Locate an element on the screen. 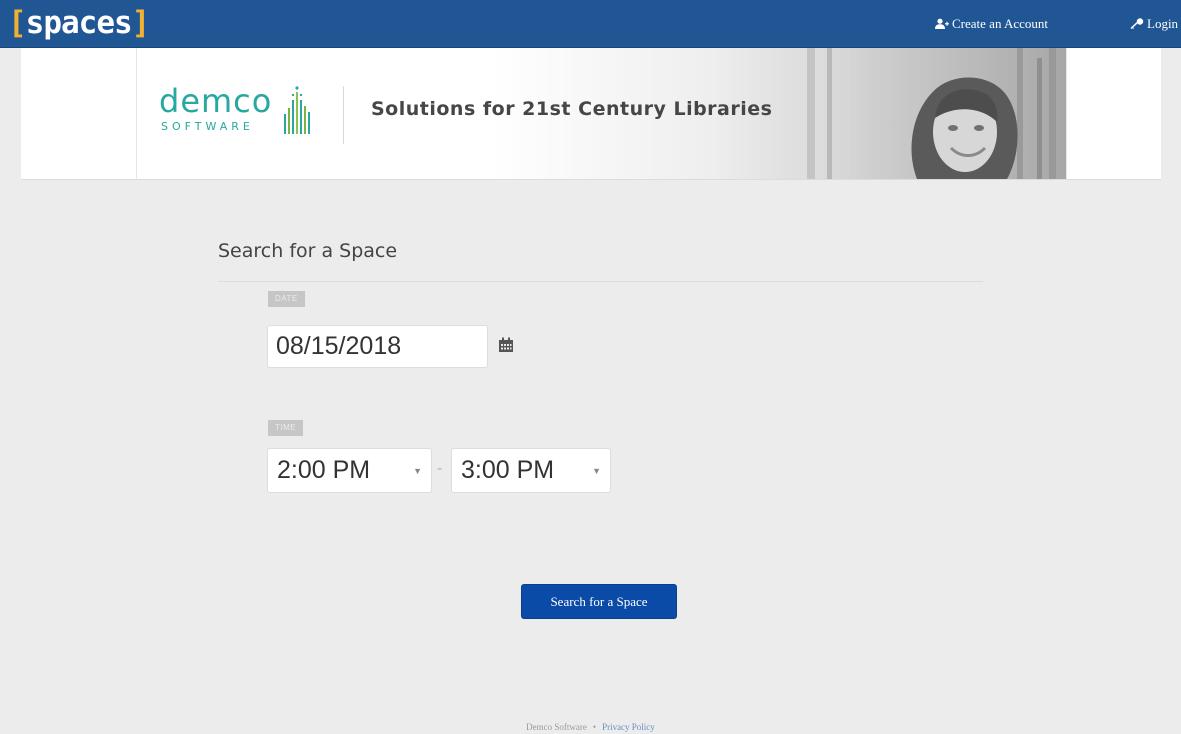 Image resolution: width=1181 pixels, height=734 pixels. create-account-link: Create an Account is located at coordinates (991, 23).